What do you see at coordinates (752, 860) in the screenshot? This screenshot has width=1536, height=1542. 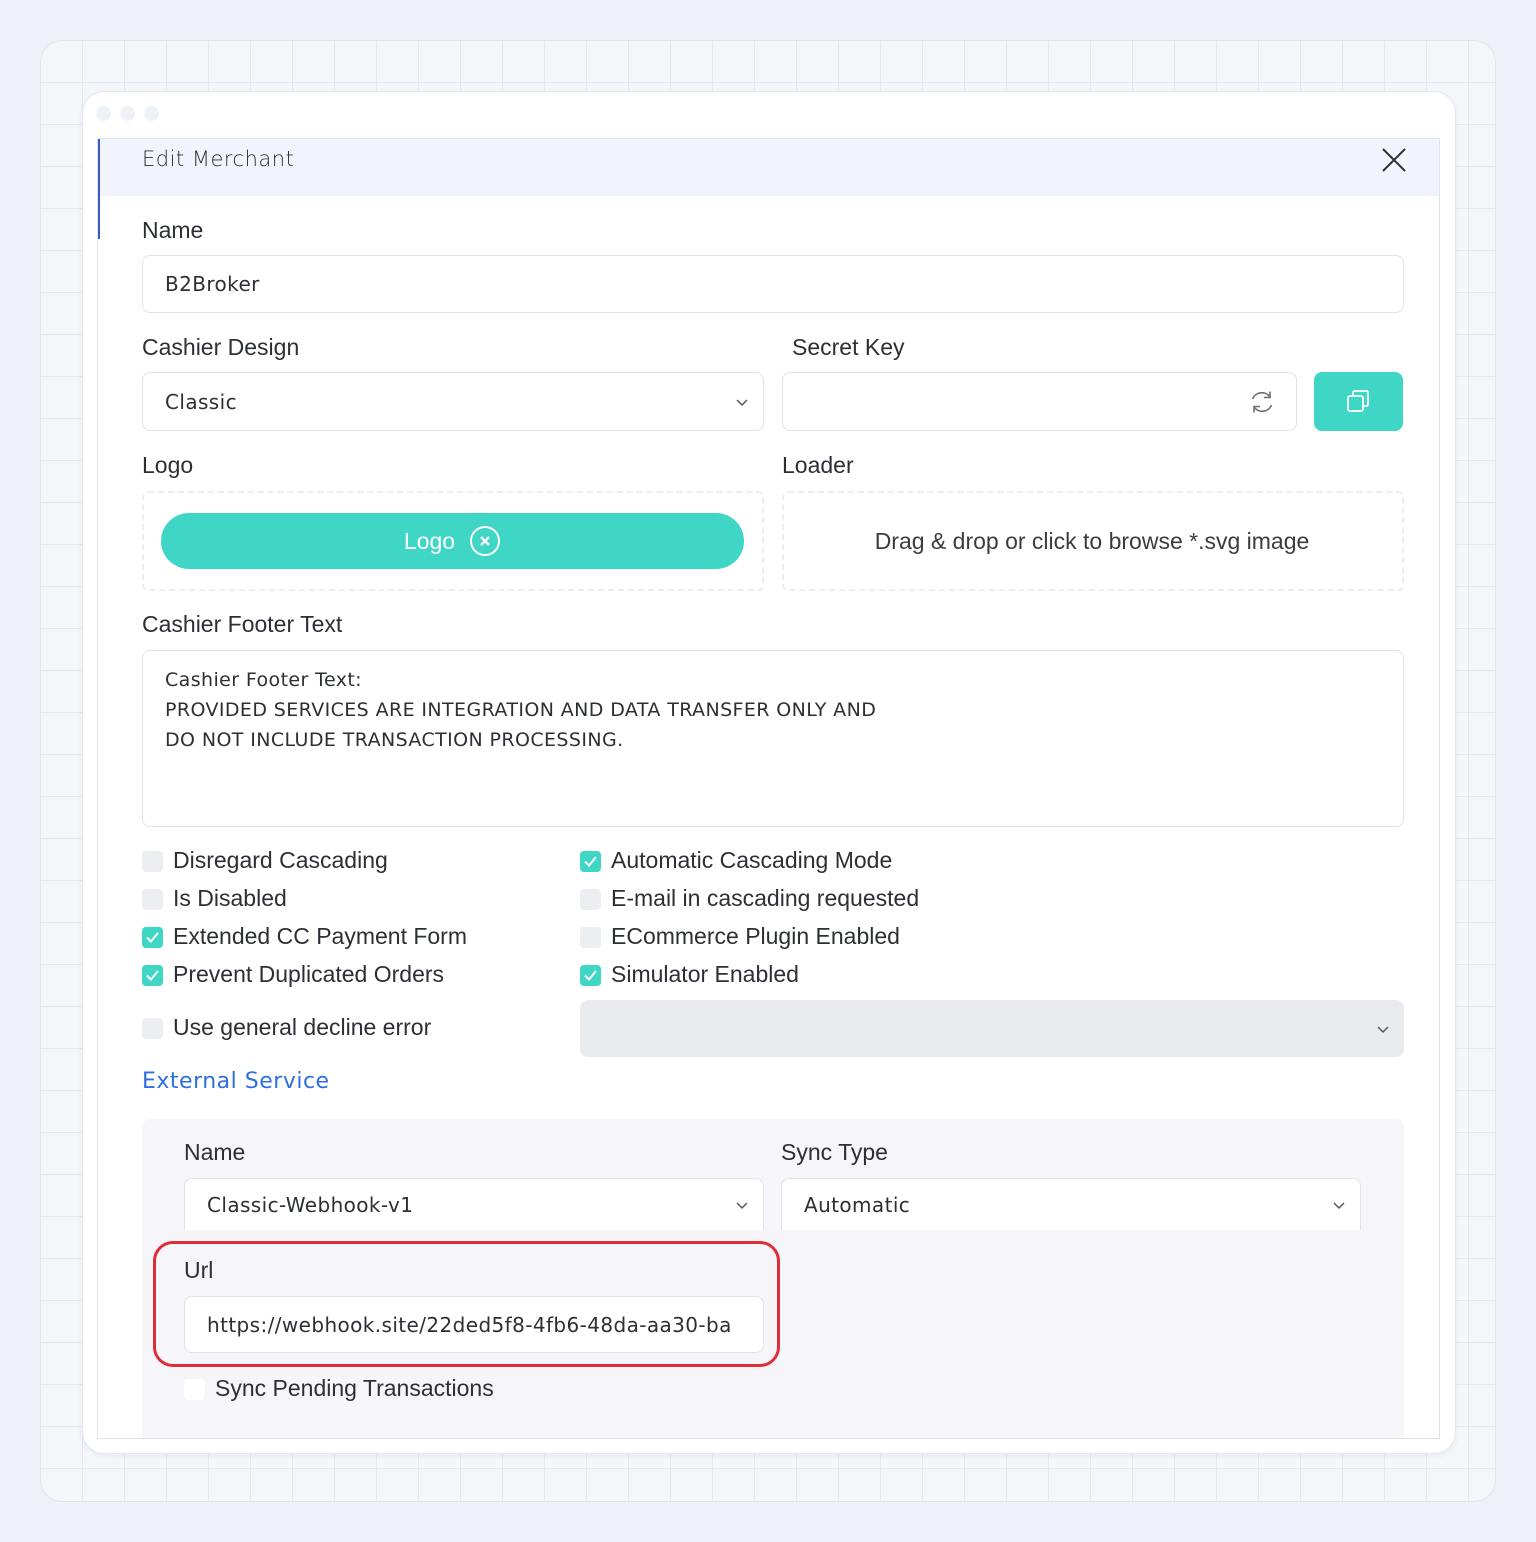 I see `automatic-cascading-label: Automatic Cascading Mode` at bounding box center [752, 860].